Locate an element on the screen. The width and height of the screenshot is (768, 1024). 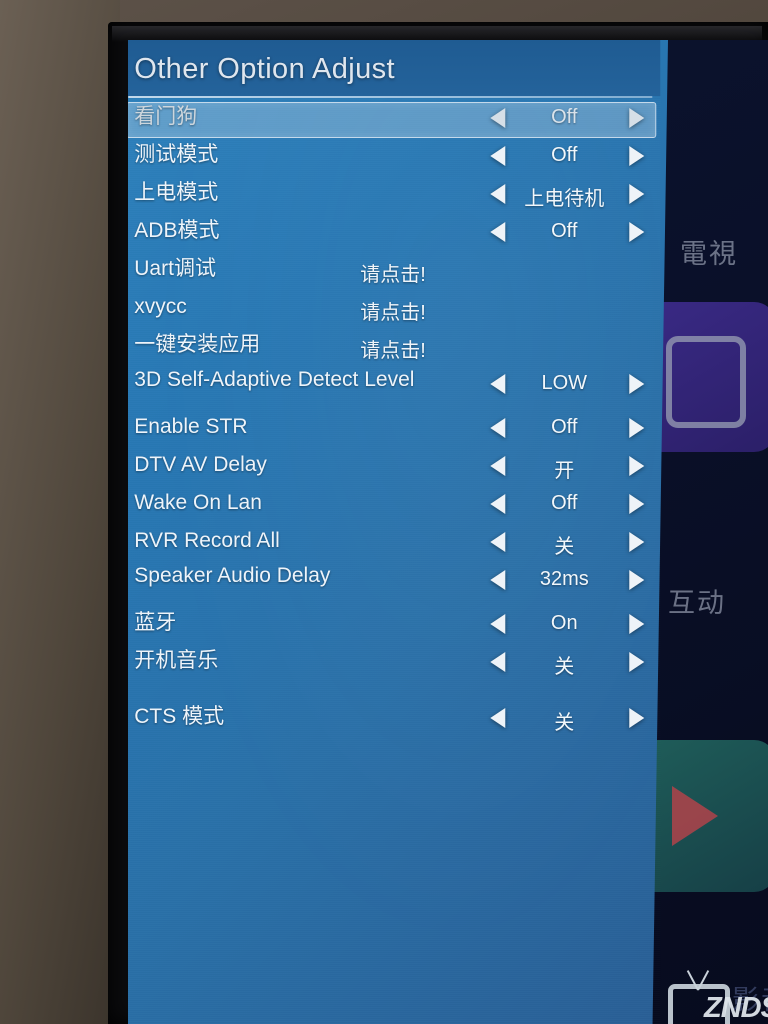
watermark-brand-text: ZNDS is located at coordinates (736, 1008).